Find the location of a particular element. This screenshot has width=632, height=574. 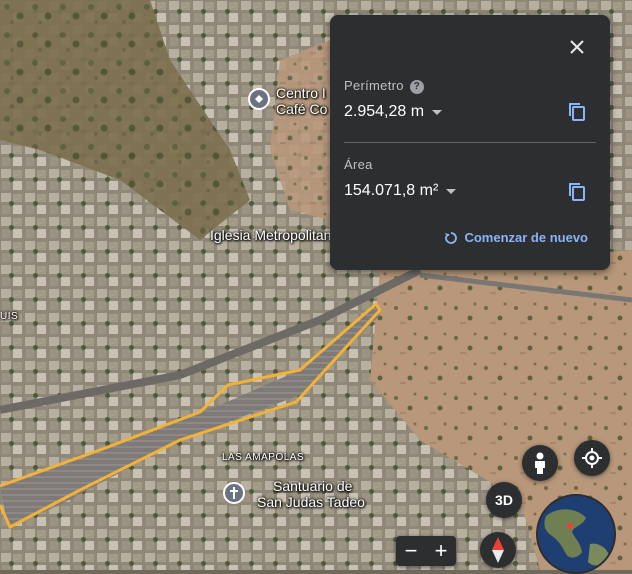

3d-toggle-button: 3D is located at coordinates (504, 500).